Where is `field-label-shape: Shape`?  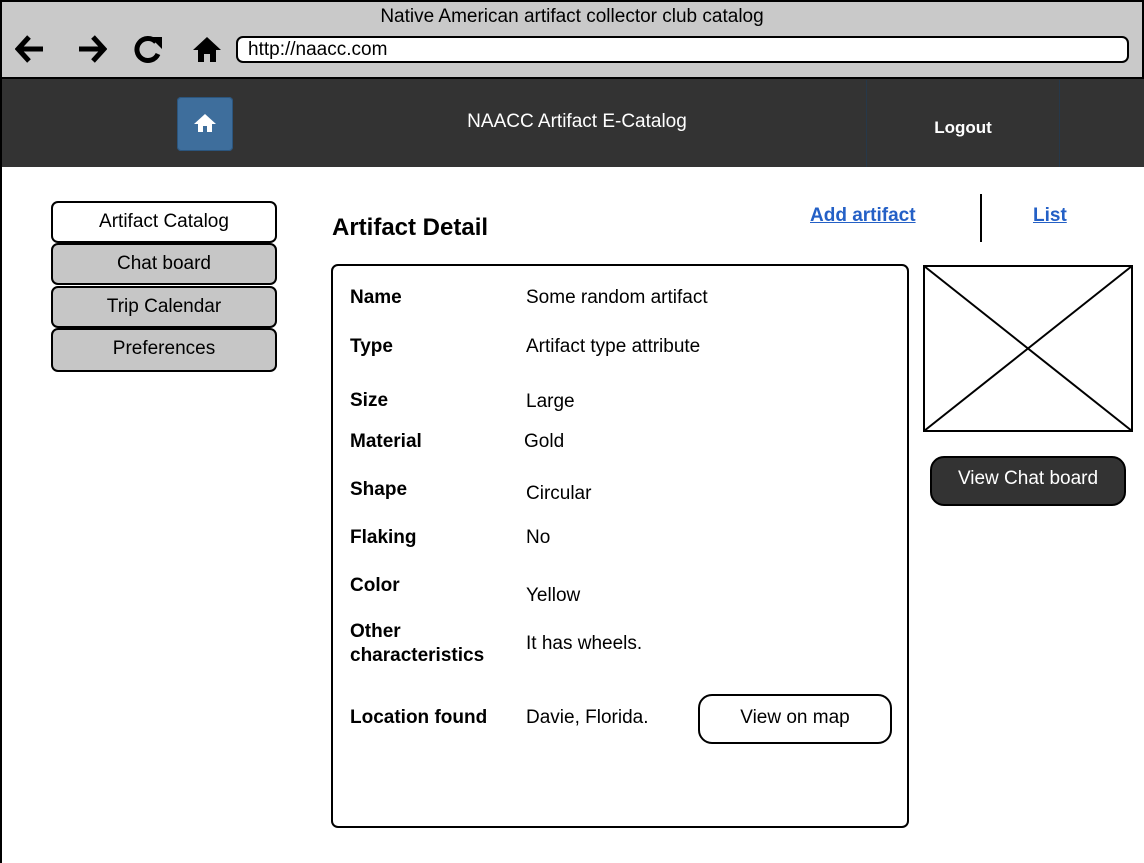
field-label-shape: Shape is located at coordinates (379, 489).